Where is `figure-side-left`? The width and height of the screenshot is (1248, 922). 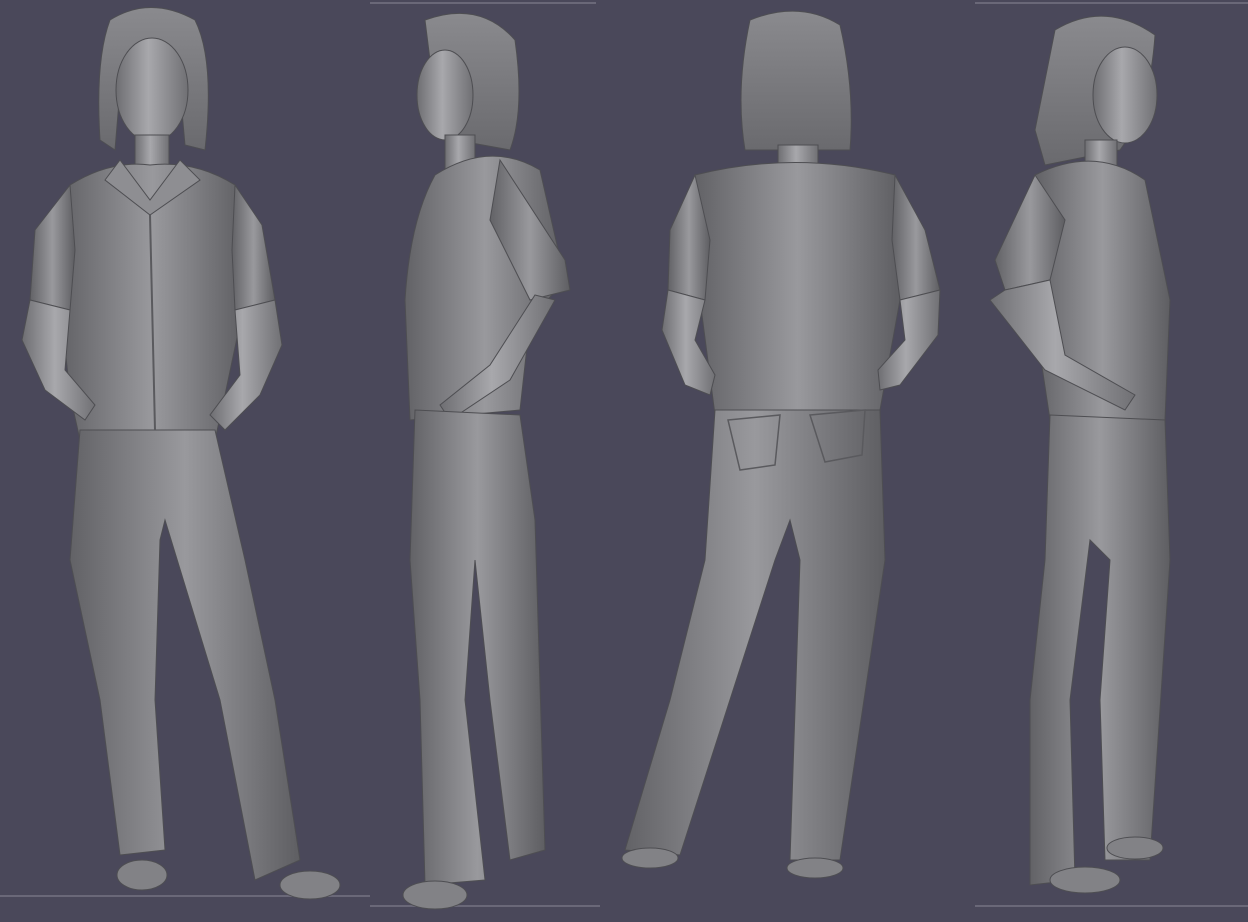
figure-side-left is located at coordinates (486, 461).